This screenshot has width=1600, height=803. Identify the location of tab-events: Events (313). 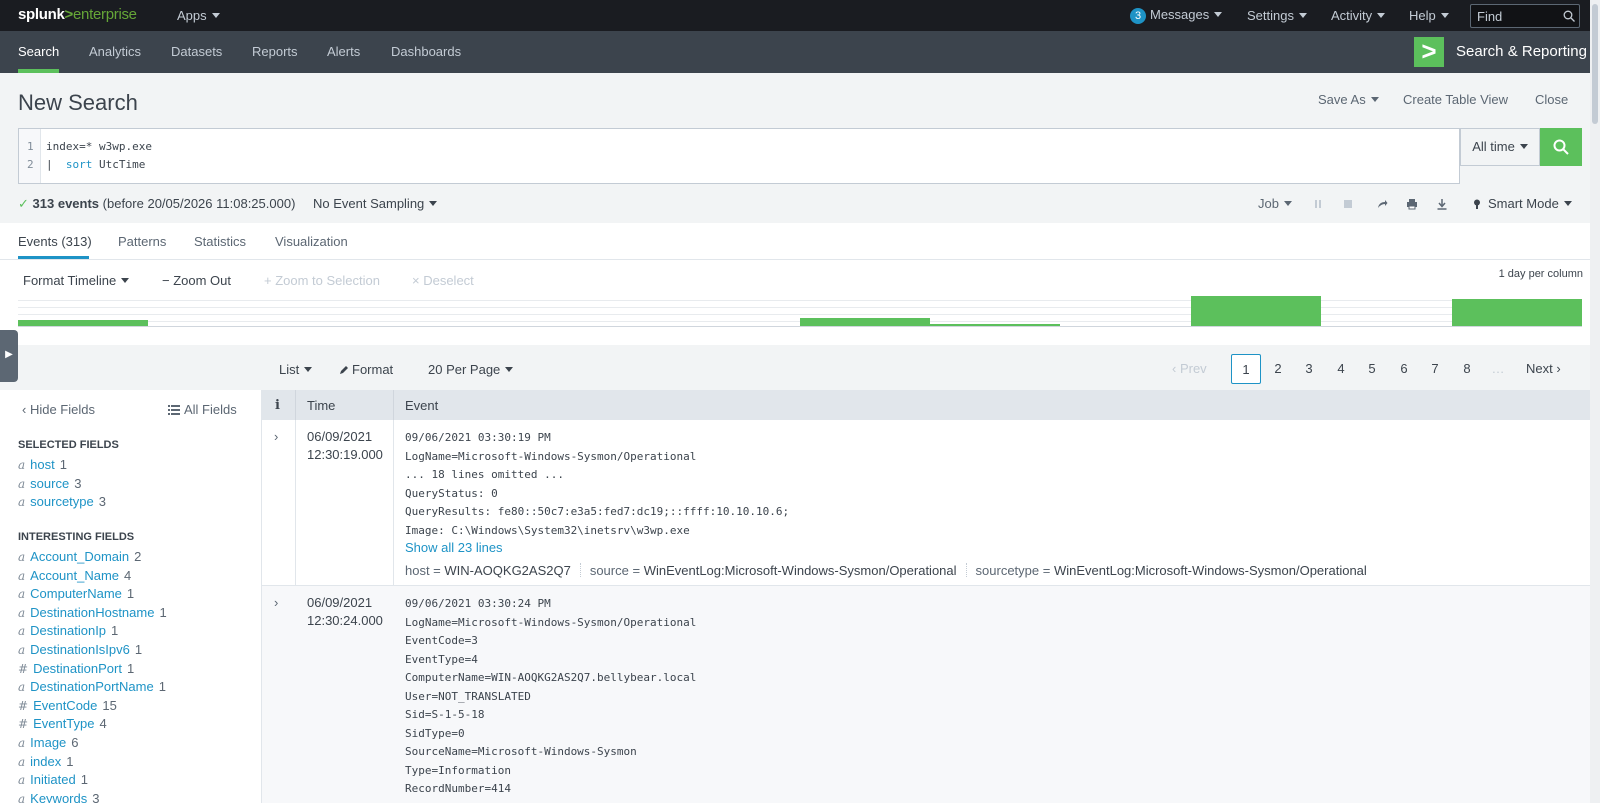
(55, 241).